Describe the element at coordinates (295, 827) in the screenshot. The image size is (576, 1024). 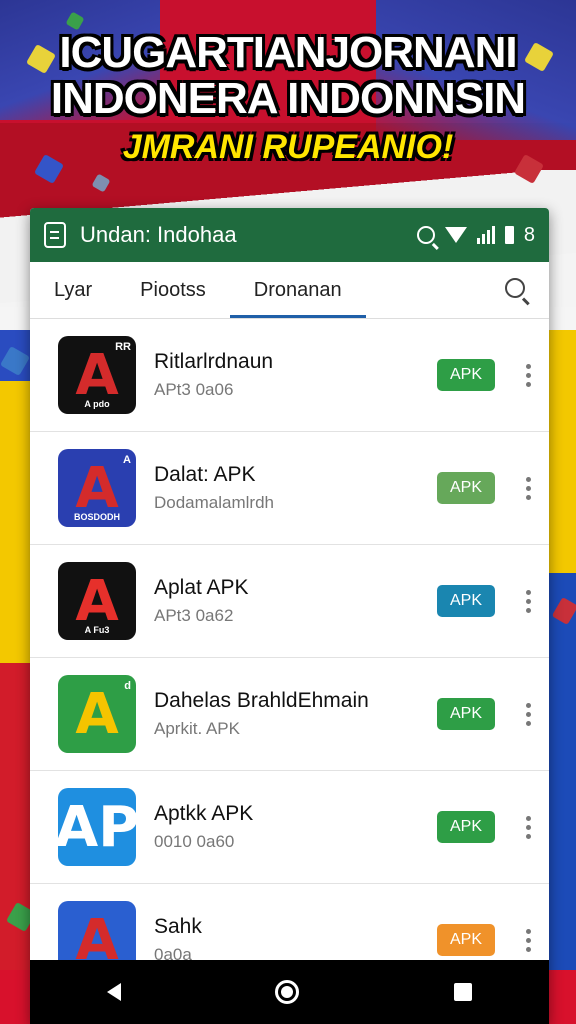
I see `app-info: Aptkk APK 0010 0a60` at that location.